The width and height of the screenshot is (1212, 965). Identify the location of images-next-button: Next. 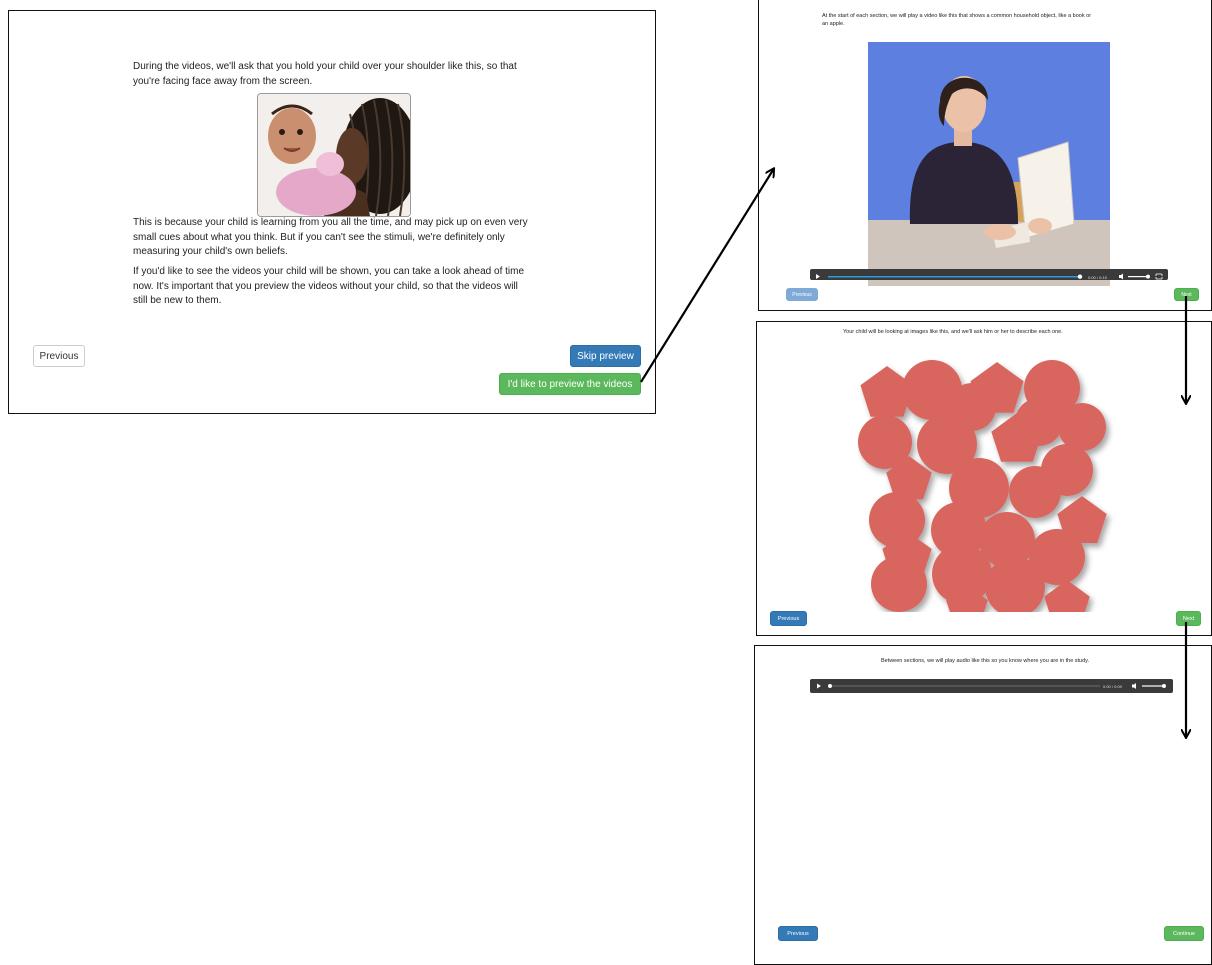
(1188, 618).